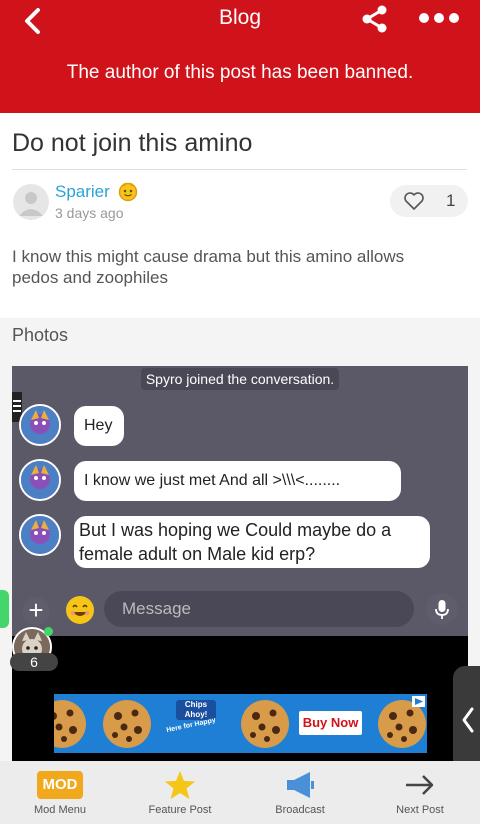  I want to click on nav-label: Feature Post, so click(180, 810).